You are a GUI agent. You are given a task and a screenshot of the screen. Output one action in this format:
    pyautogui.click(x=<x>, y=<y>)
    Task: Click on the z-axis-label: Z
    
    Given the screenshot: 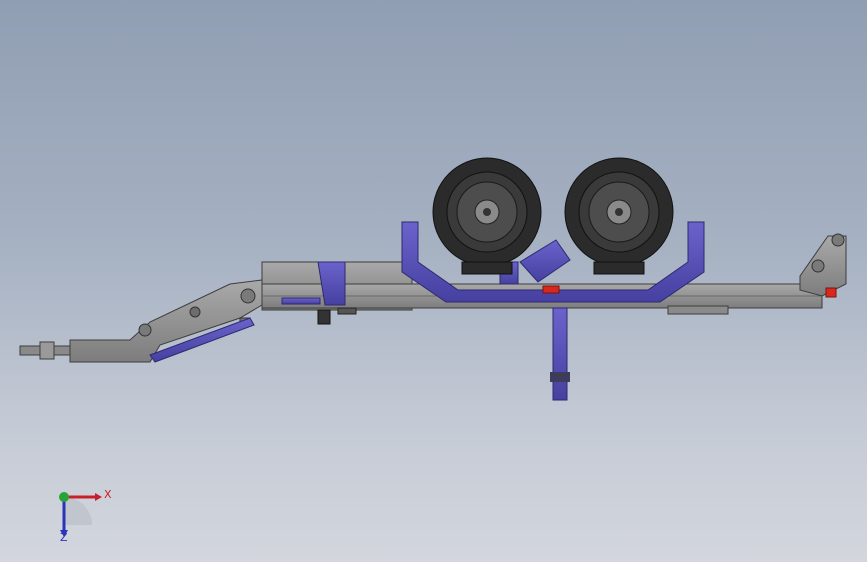 What is the action you would take?
    pyautogui.click(x=64, y=537)
    